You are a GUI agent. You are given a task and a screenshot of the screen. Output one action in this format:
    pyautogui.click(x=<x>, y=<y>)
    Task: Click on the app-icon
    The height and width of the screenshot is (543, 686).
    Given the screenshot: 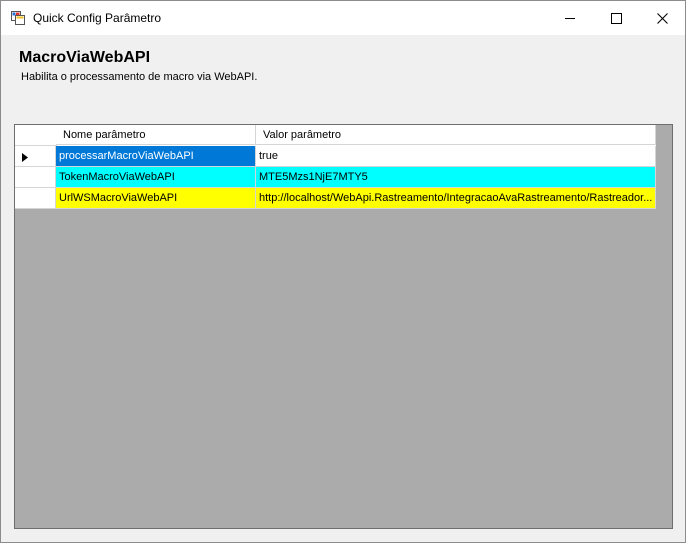 What is the action you would take?
    pyautogui.click(x=18, y=18)
    